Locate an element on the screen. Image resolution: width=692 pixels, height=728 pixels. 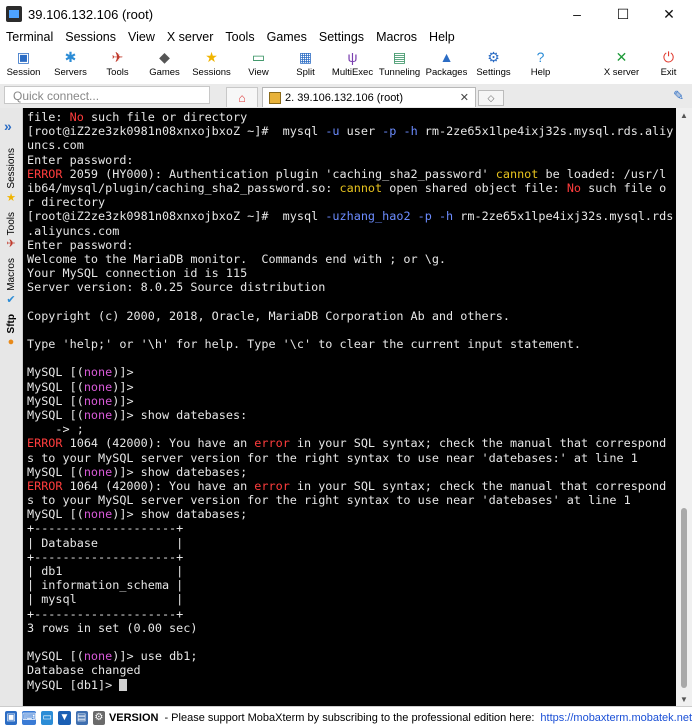
tab-close-icon: ✕ is located at coordinates (464, 97).